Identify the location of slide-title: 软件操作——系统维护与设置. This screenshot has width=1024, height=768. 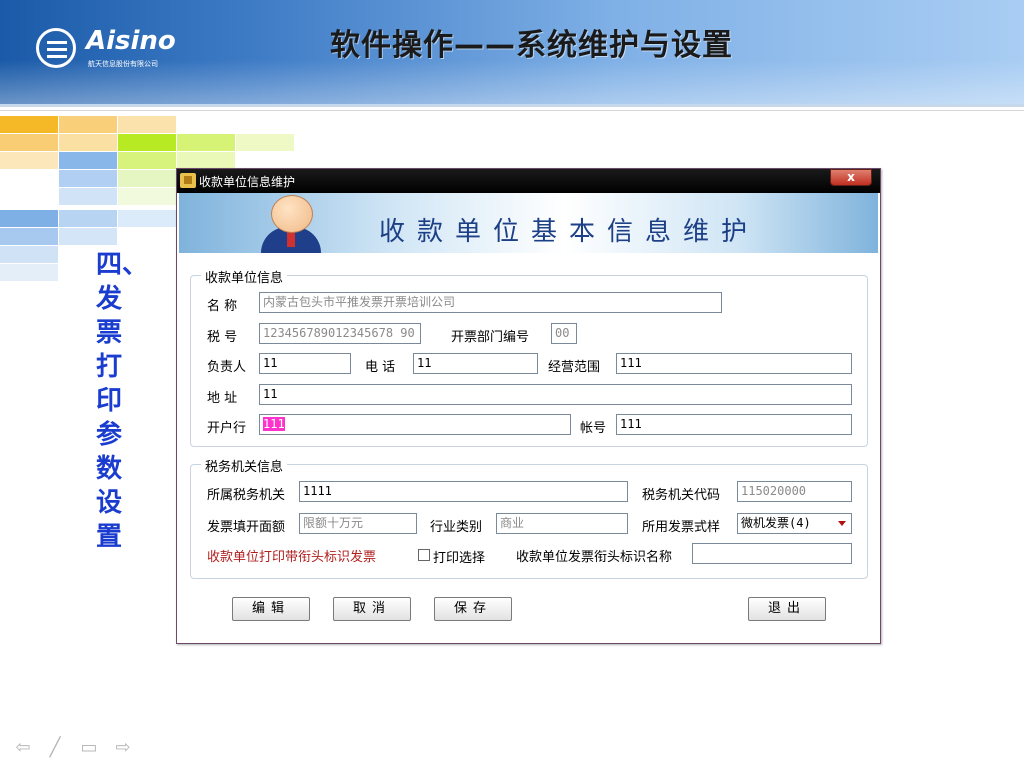
(531, 45).